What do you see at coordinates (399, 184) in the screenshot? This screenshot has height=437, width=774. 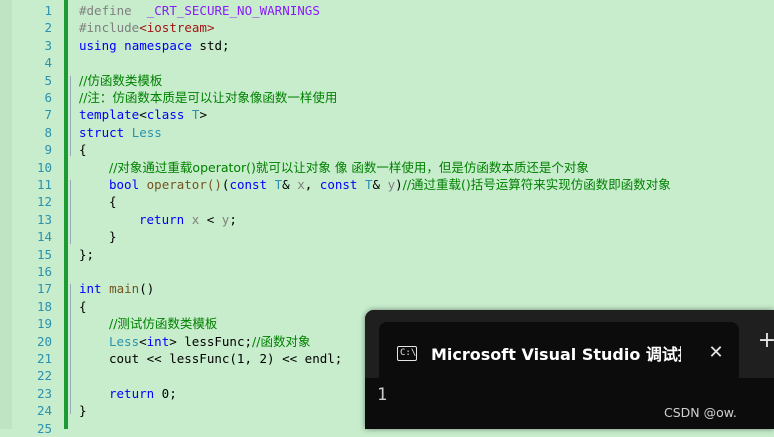 I see `code-token: )` at bounding box center [399, 184].